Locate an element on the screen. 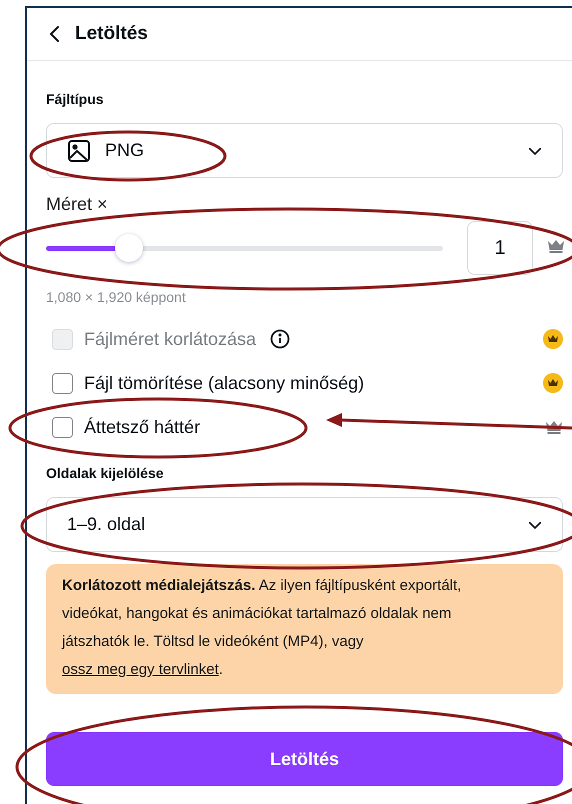 The height and width of the screenshot is (804, 572). back-icon is located at coordinates (55, 34).